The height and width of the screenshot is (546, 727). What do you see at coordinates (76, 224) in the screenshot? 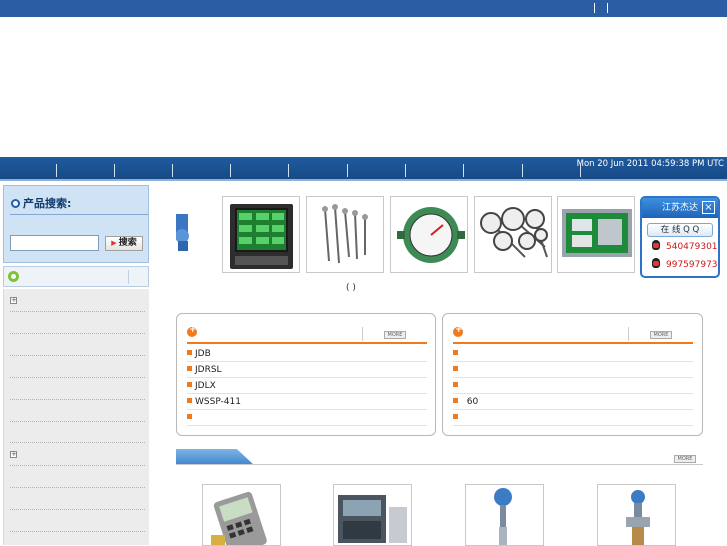
I see `product-search-panel: 产品搜索: ▶ 搜索` at bounding box center [76, 224].